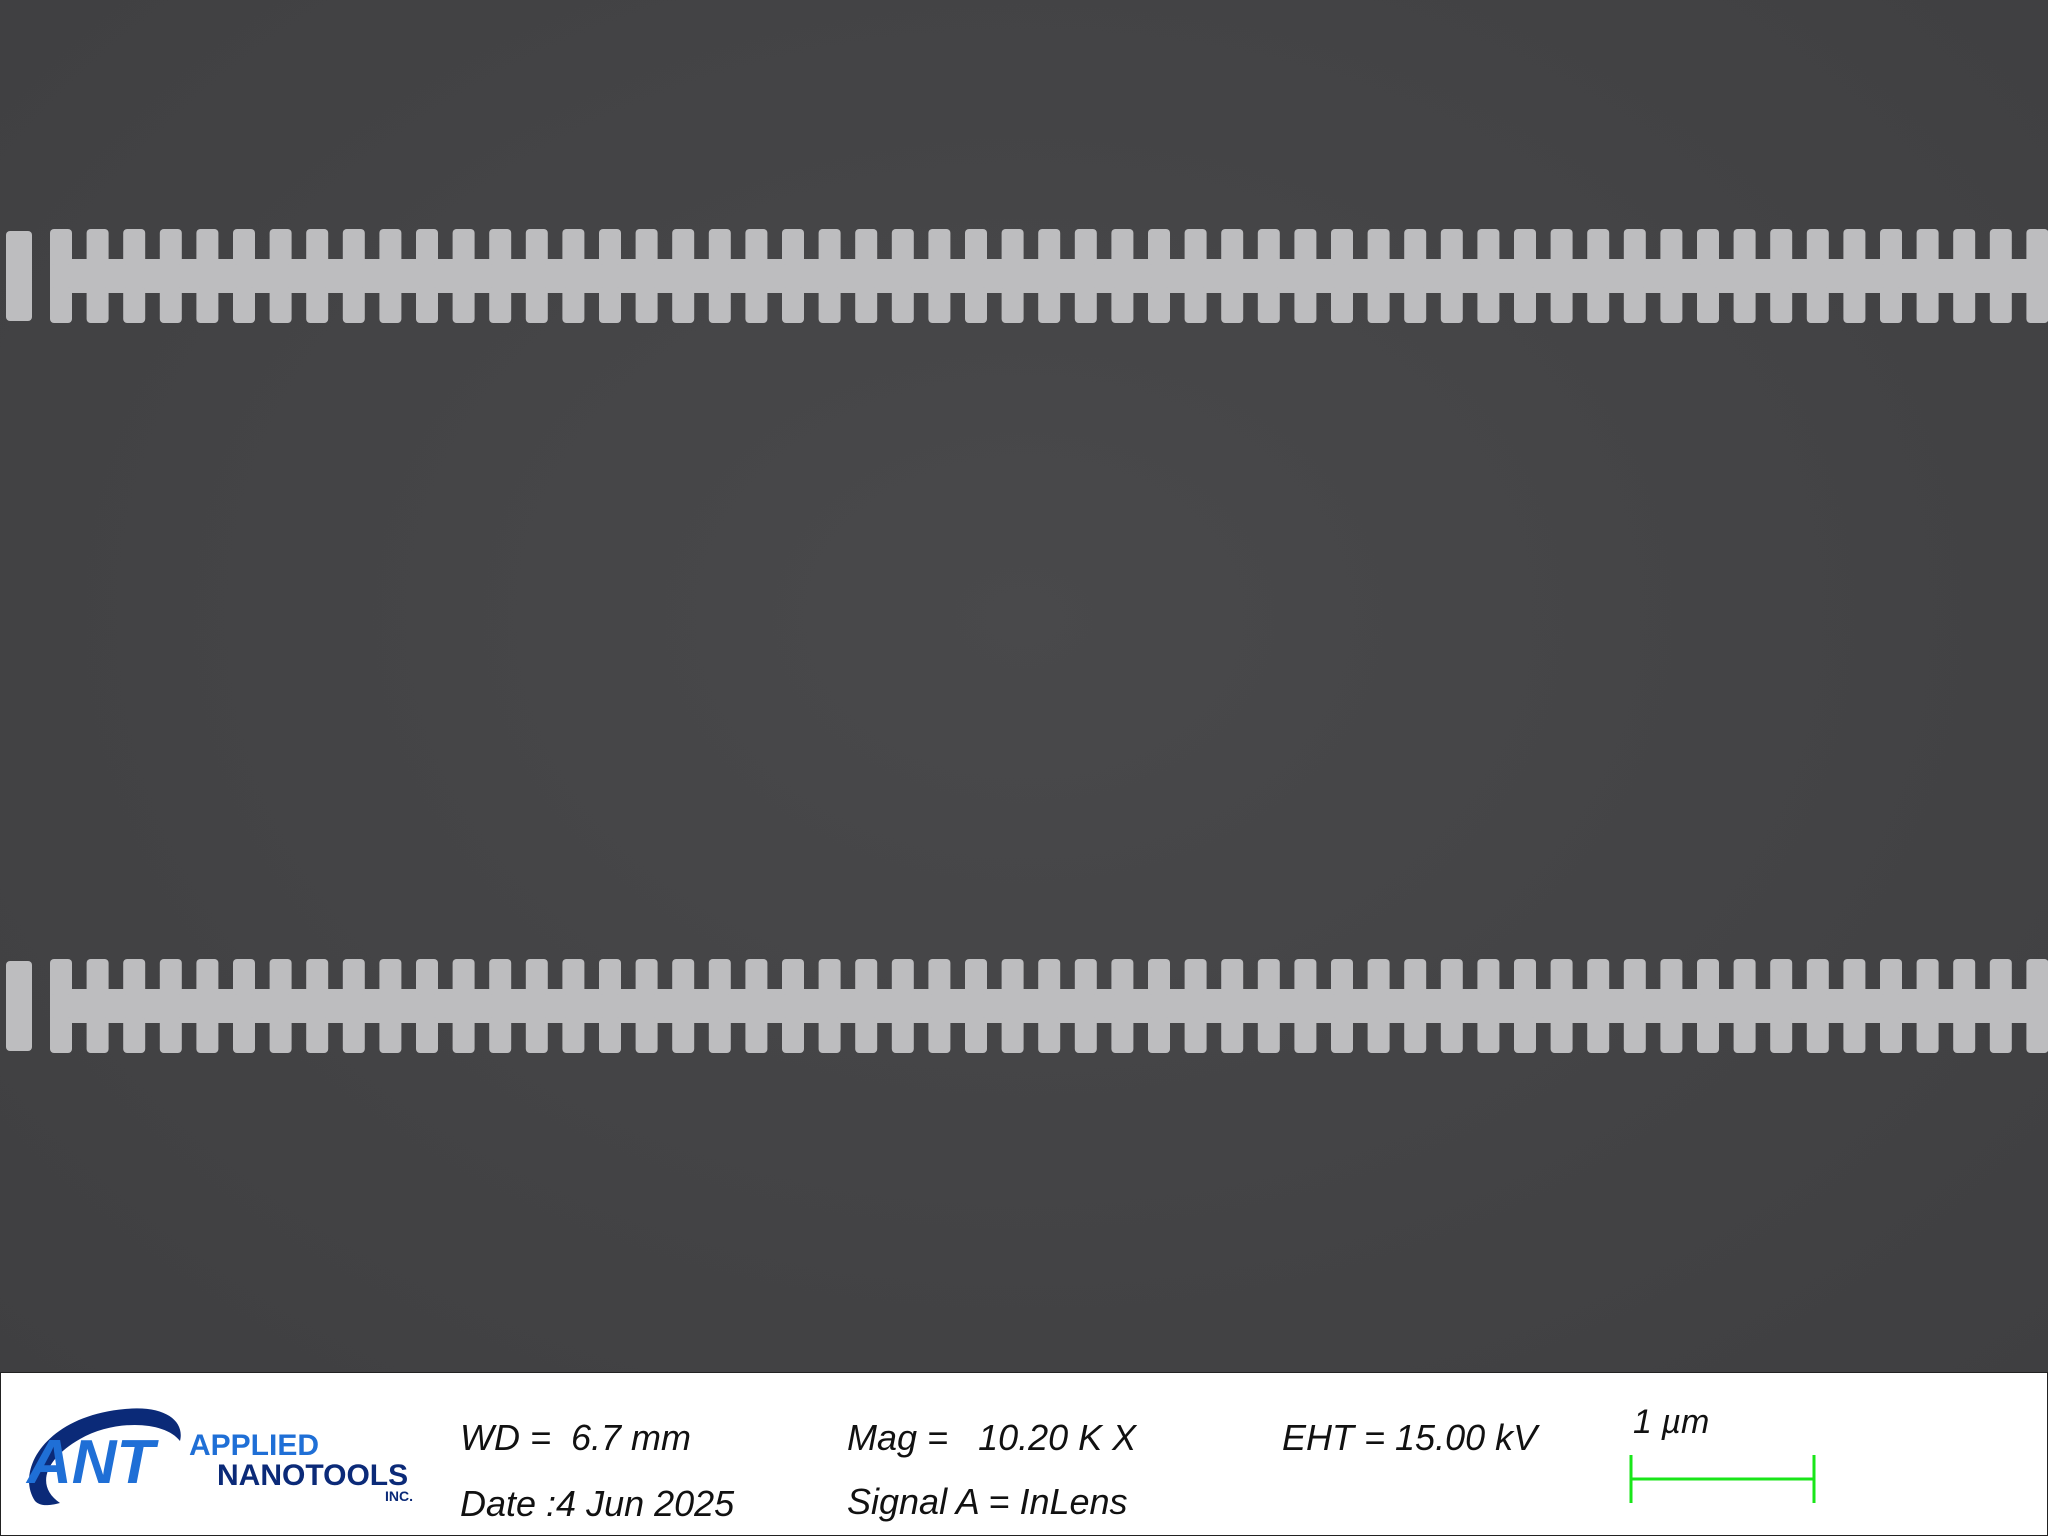  I want to click on logo-mark: ANT, so click(92, 1462).